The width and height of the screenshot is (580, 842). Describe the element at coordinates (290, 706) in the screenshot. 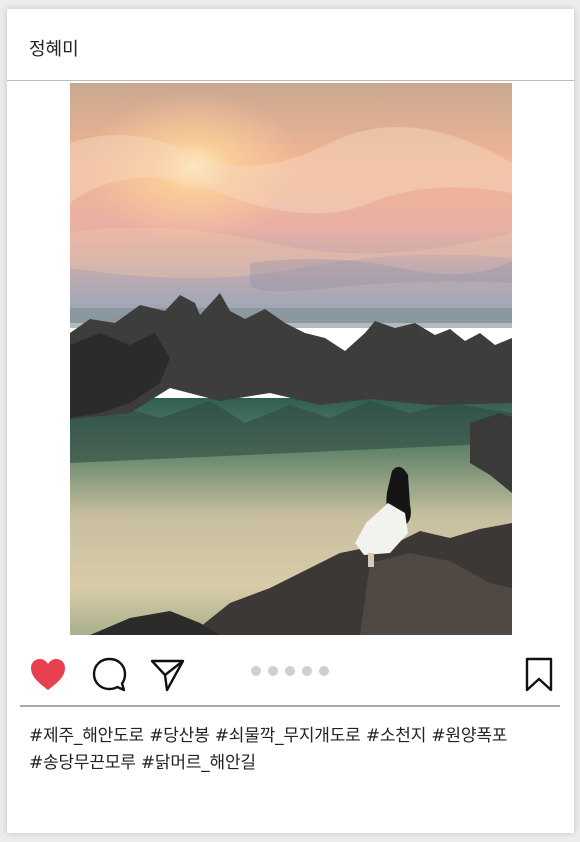

I see `divider` at that location.